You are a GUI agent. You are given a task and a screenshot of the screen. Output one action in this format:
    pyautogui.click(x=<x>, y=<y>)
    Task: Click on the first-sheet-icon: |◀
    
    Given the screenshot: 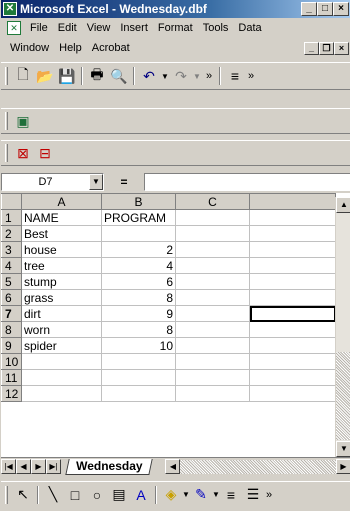 What is the action you would take?
    pyautogui.click(x=8, y=466)
    